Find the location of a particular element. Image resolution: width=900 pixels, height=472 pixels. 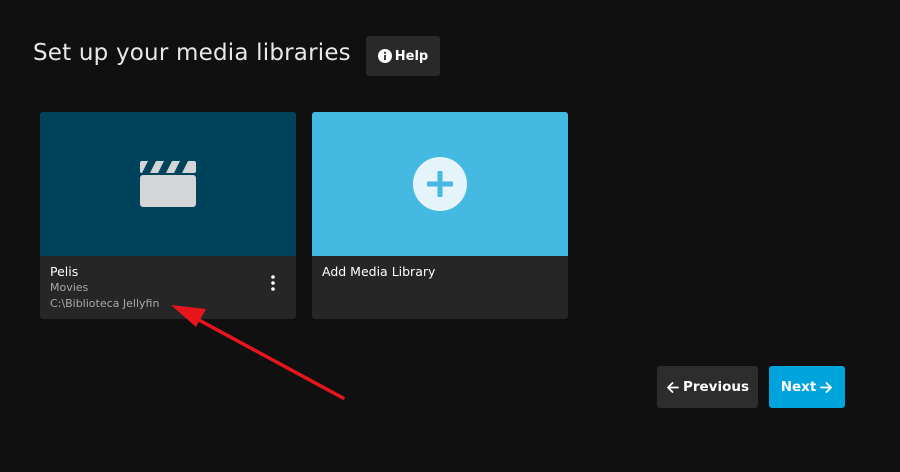

library-path: C:\Biblioteca Jellyfin is located at coordinates (105, 303).